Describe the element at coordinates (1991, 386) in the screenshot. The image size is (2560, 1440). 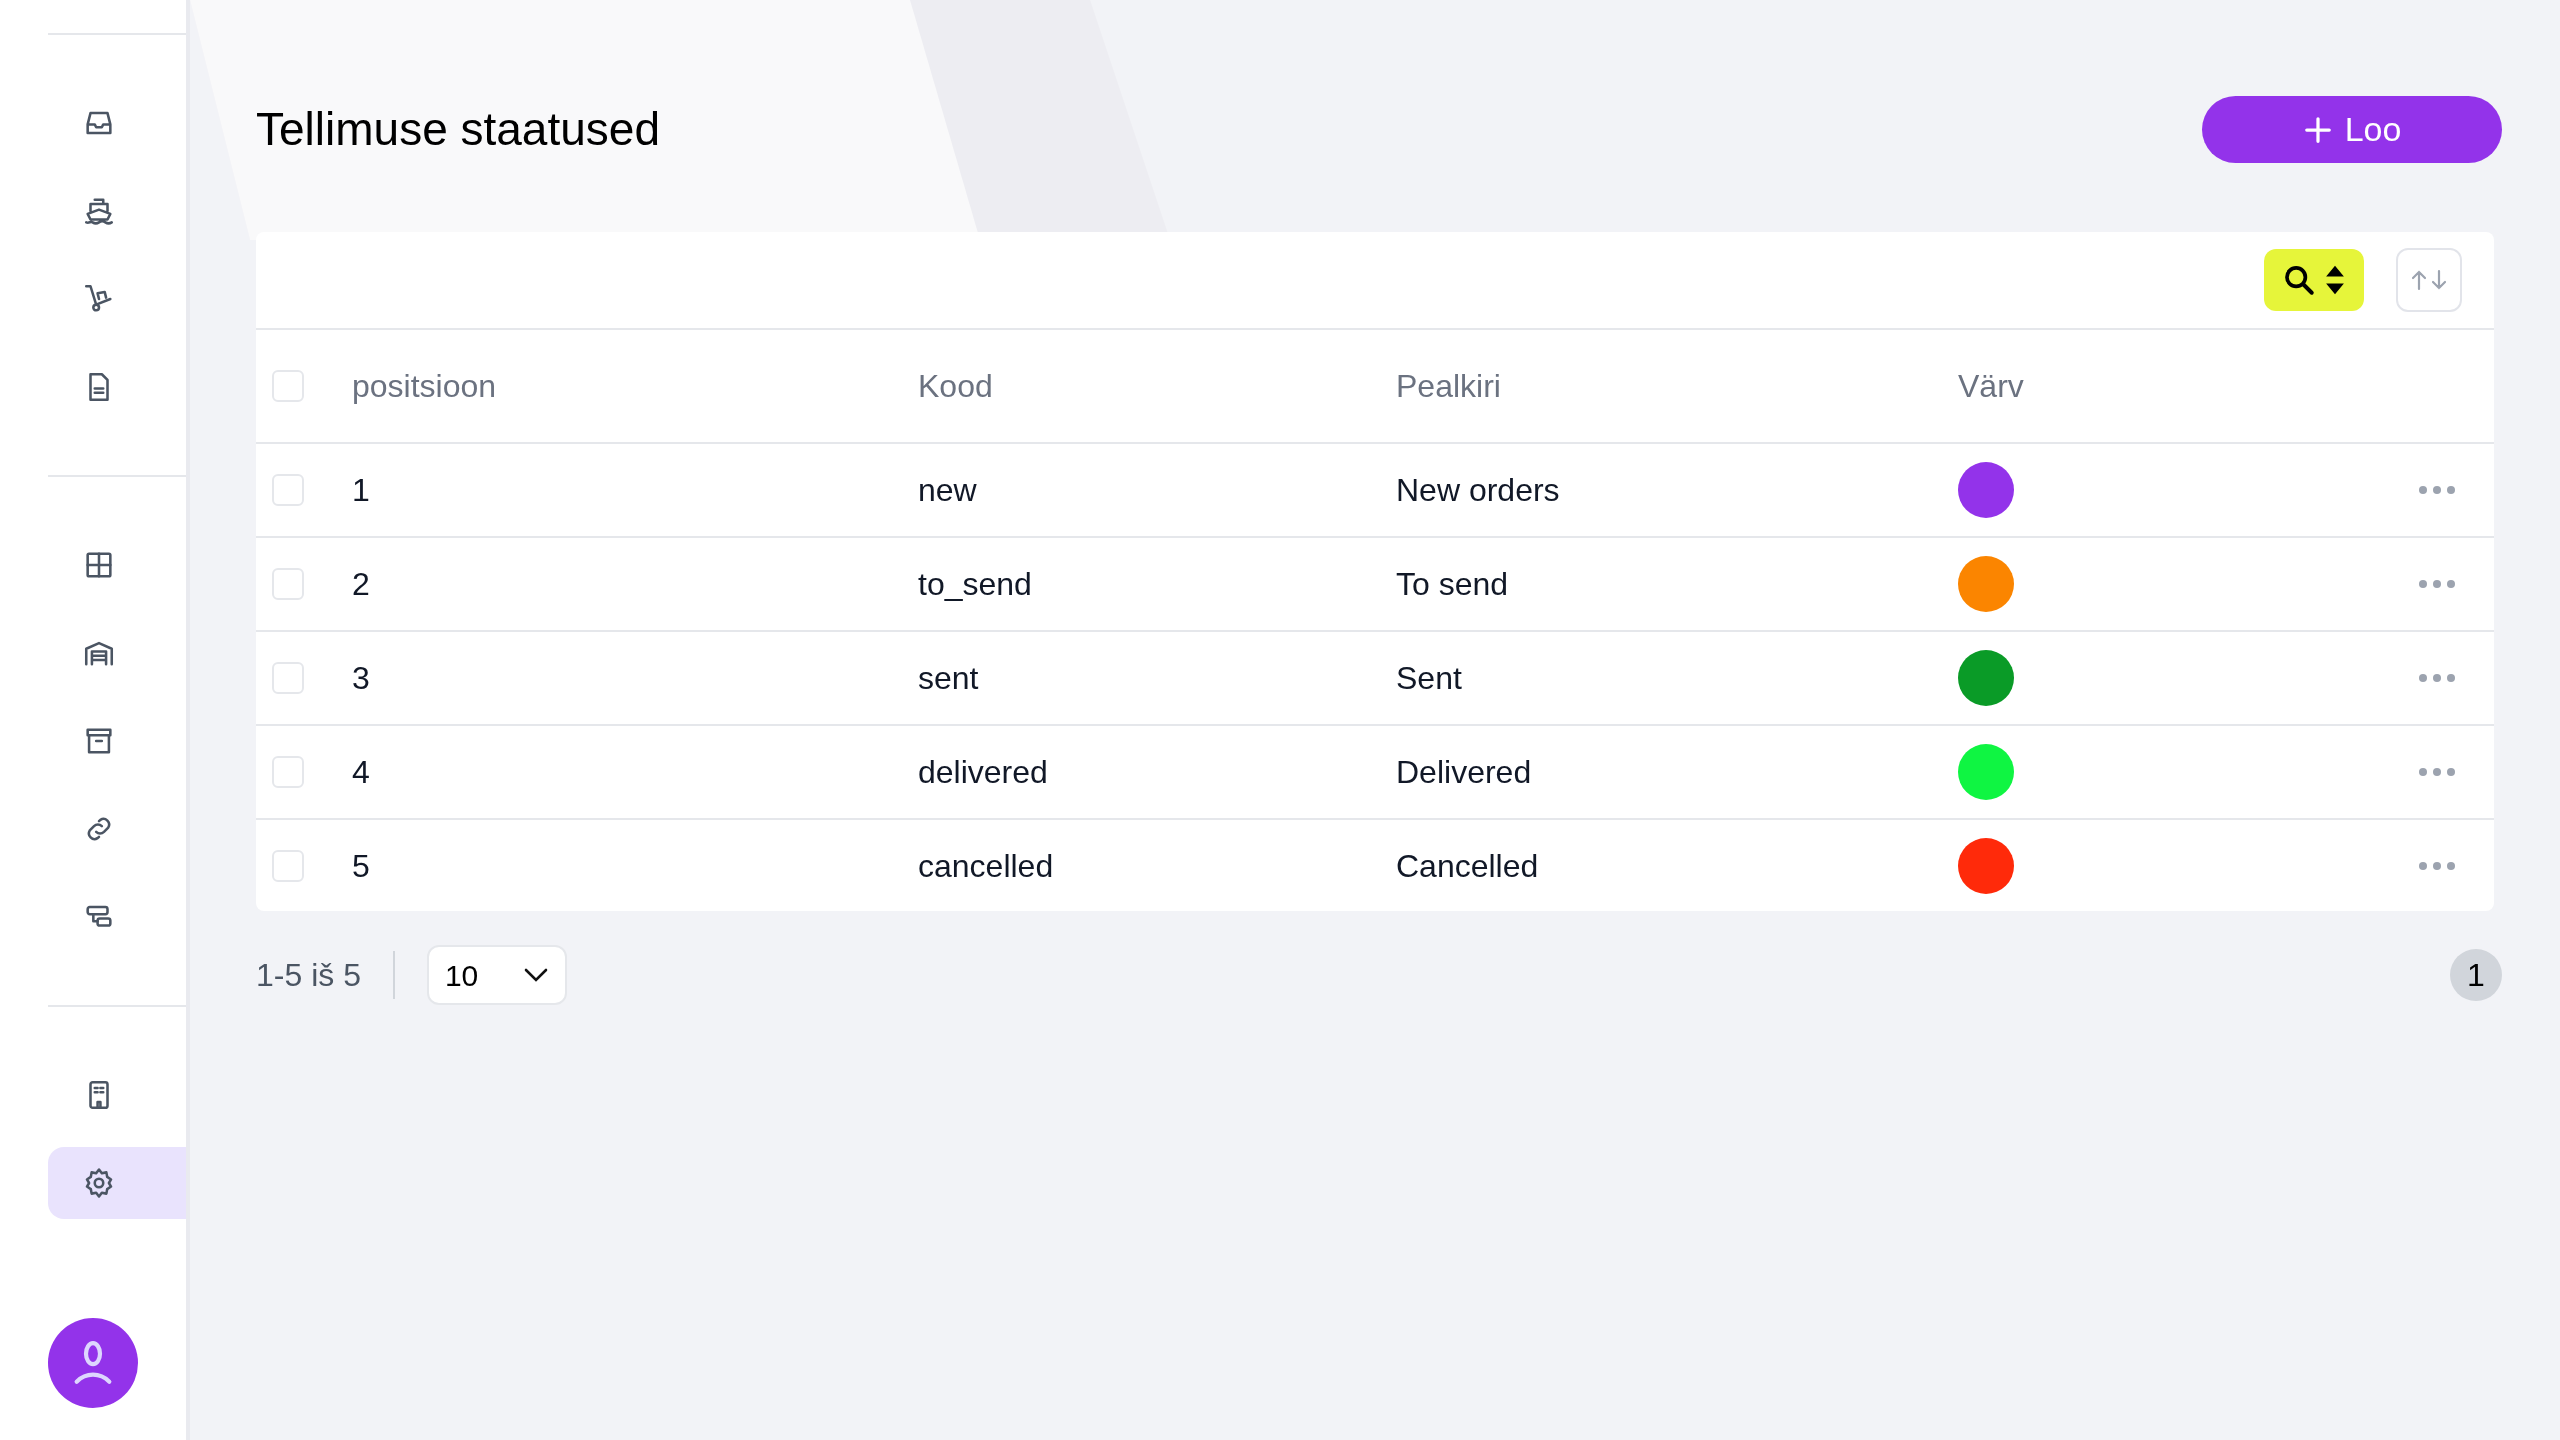
I see `column-header: Värv` at that location.